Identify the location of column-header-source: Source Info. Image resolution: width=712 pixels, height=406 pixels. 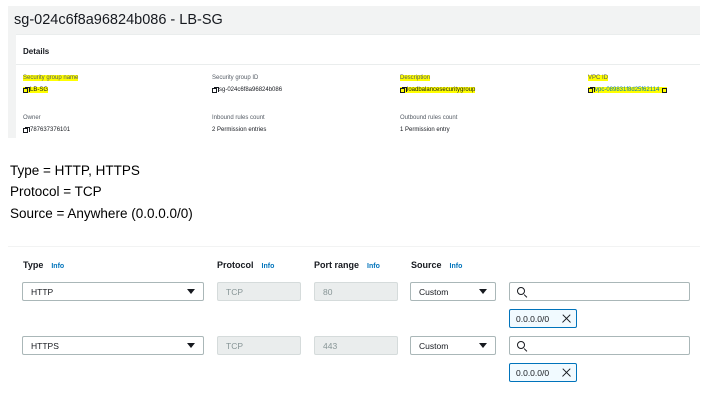
(437, 265).